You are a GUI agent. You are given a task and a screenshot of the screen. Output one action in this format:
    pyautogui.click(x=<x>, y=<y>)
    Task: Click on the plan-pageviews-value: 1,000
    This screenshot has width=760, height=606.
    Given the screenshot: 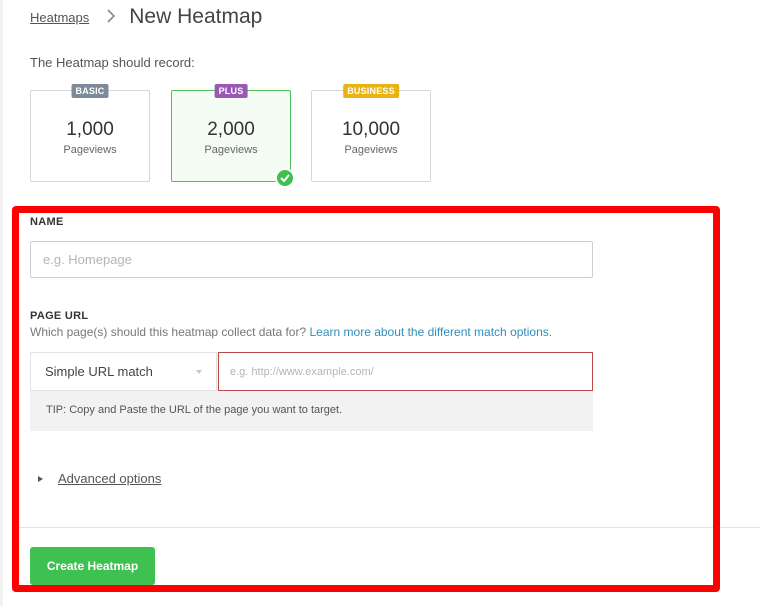 What is the action you would take?
    pyautogui.click(x=90, y=129)
    